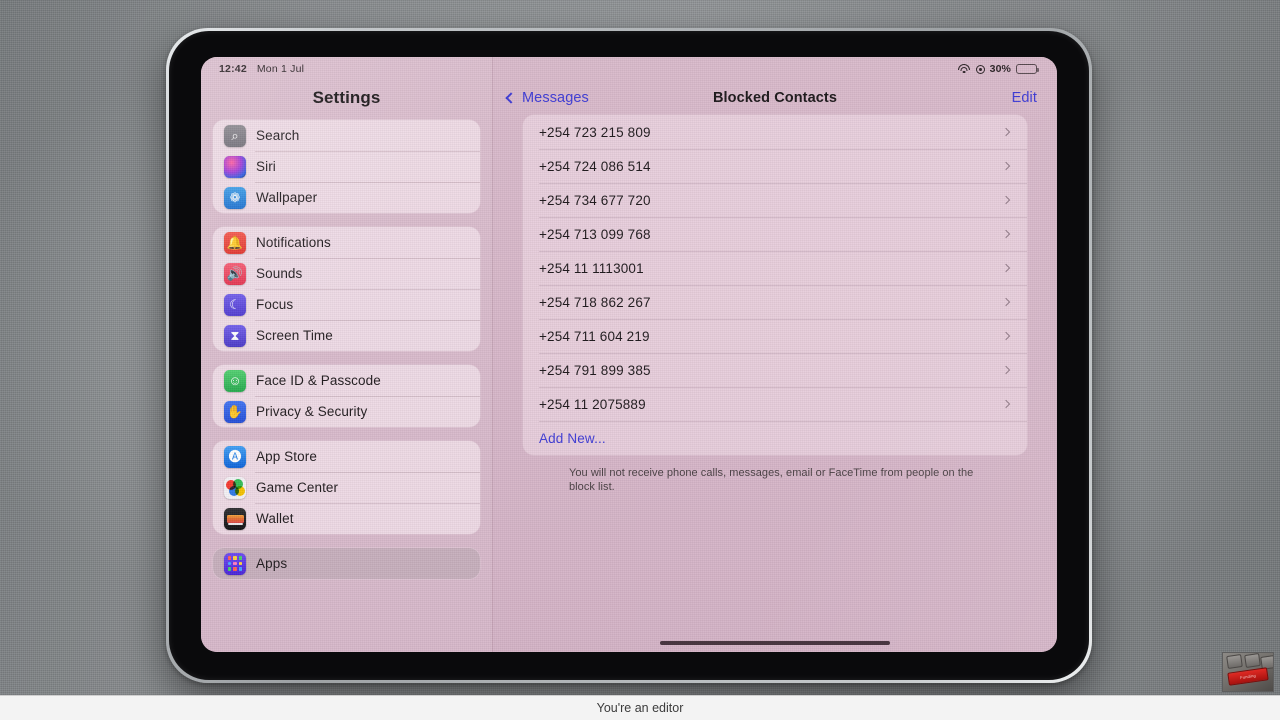  I want to click on sidebar-item-label: Siri, so click(266, 166).